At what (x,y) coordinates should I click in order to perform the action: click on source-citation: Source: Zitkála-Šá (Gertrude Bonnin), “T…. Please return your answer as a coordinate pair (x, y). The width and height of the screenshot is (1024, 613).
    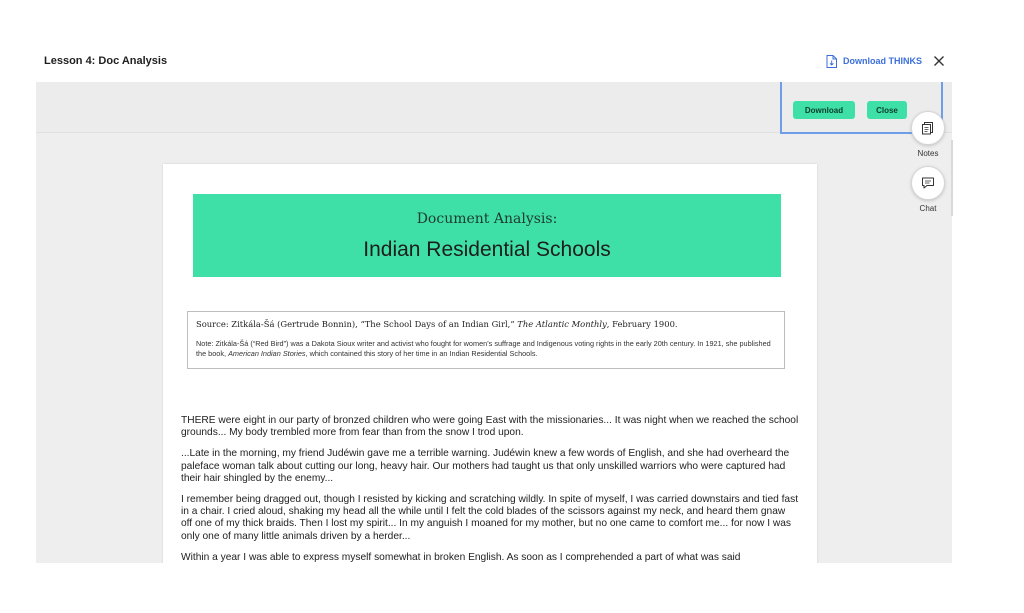
    Looking at the image, I should click on (486, 324).